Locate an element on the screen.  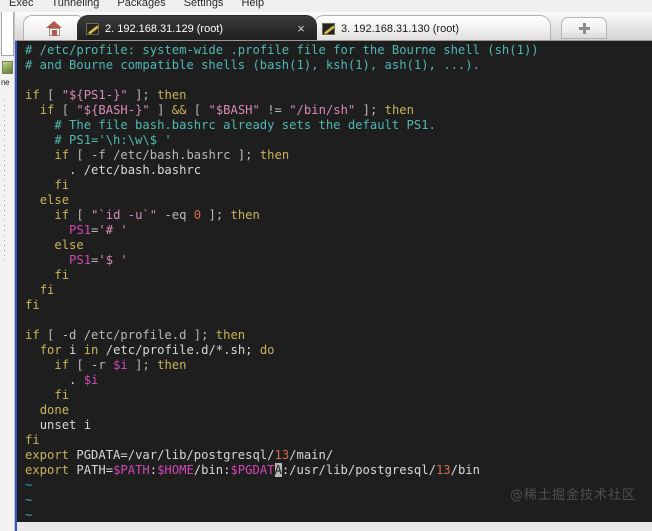
close-icon: × is located at coordinates (301, 28).